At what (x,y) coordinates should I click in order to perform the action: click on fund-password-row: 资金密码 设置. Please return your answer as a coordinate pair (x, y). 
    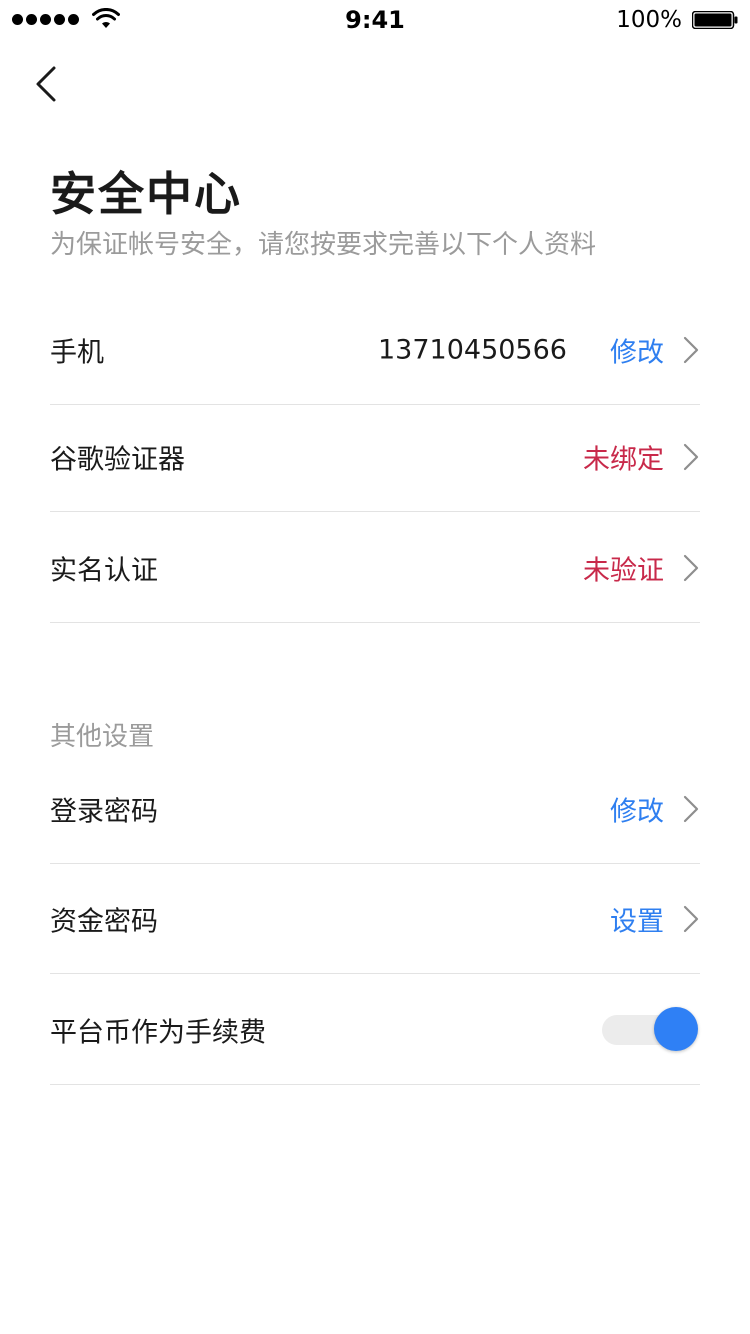
    Looking at the image, I should click on (375, 919).